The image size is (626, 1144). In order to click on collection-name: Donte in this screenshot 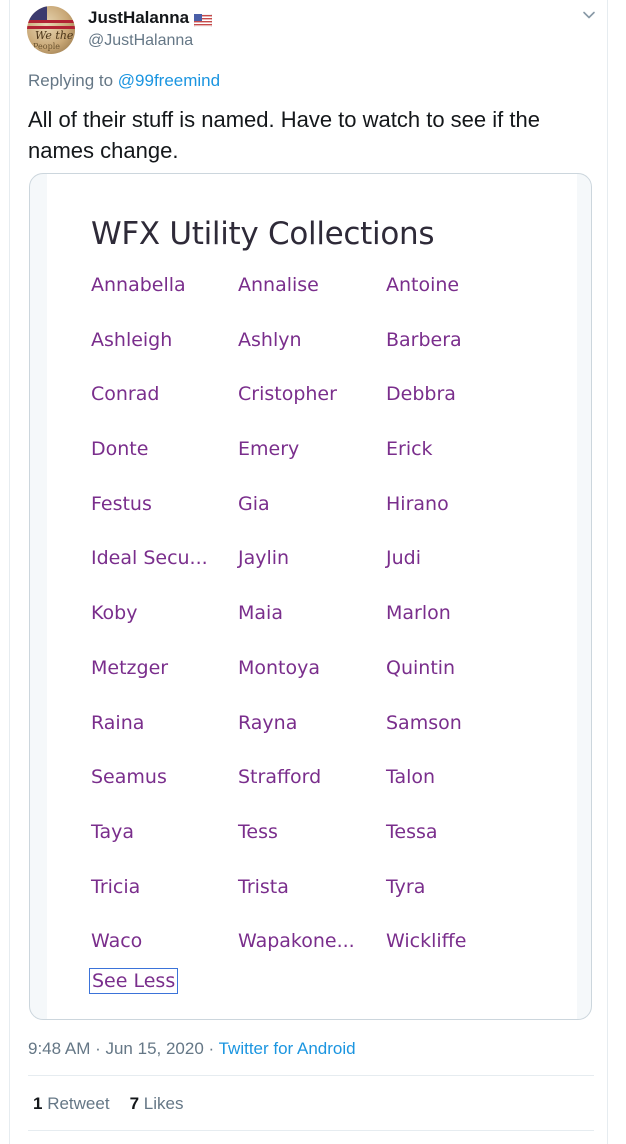, I will do `click(120, 449)`.